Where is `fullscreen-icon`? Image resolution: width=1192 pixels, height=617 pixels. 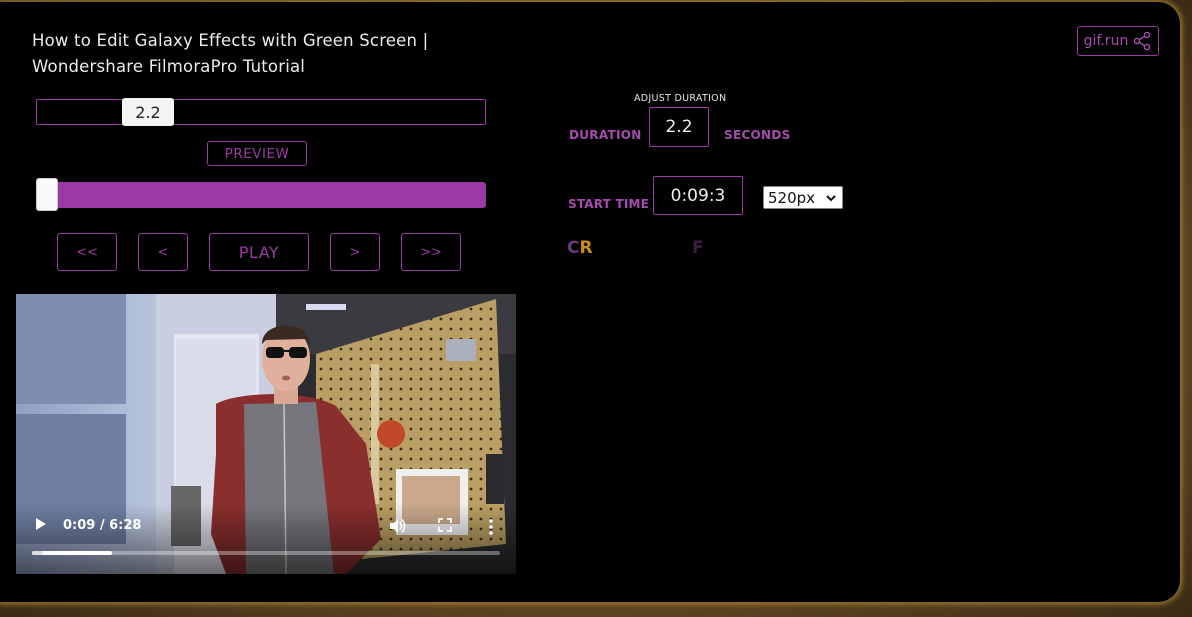 fullscreen-icon is located at coordinates (445, 525).